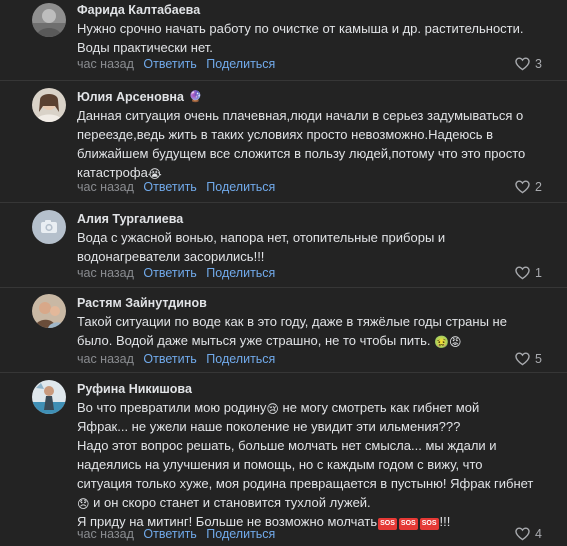 The width and height of the screenshot is (567, 546). Describe the element at coordinates (272, 409) in the screenshot. I see `sad-emoji-icon: 😢` at that location.